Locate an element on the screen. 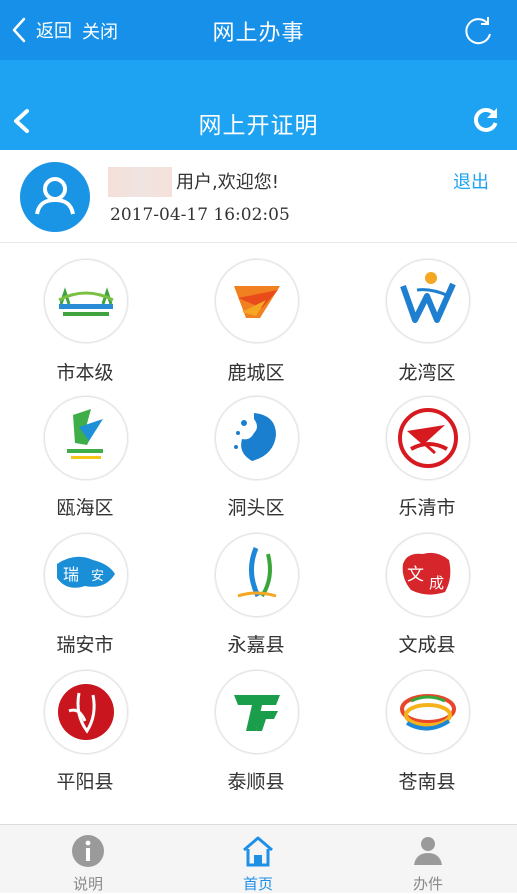 The width and height of the screenshot is (517, 894). tab-home: 首页 is located at coordinates (258, 859).